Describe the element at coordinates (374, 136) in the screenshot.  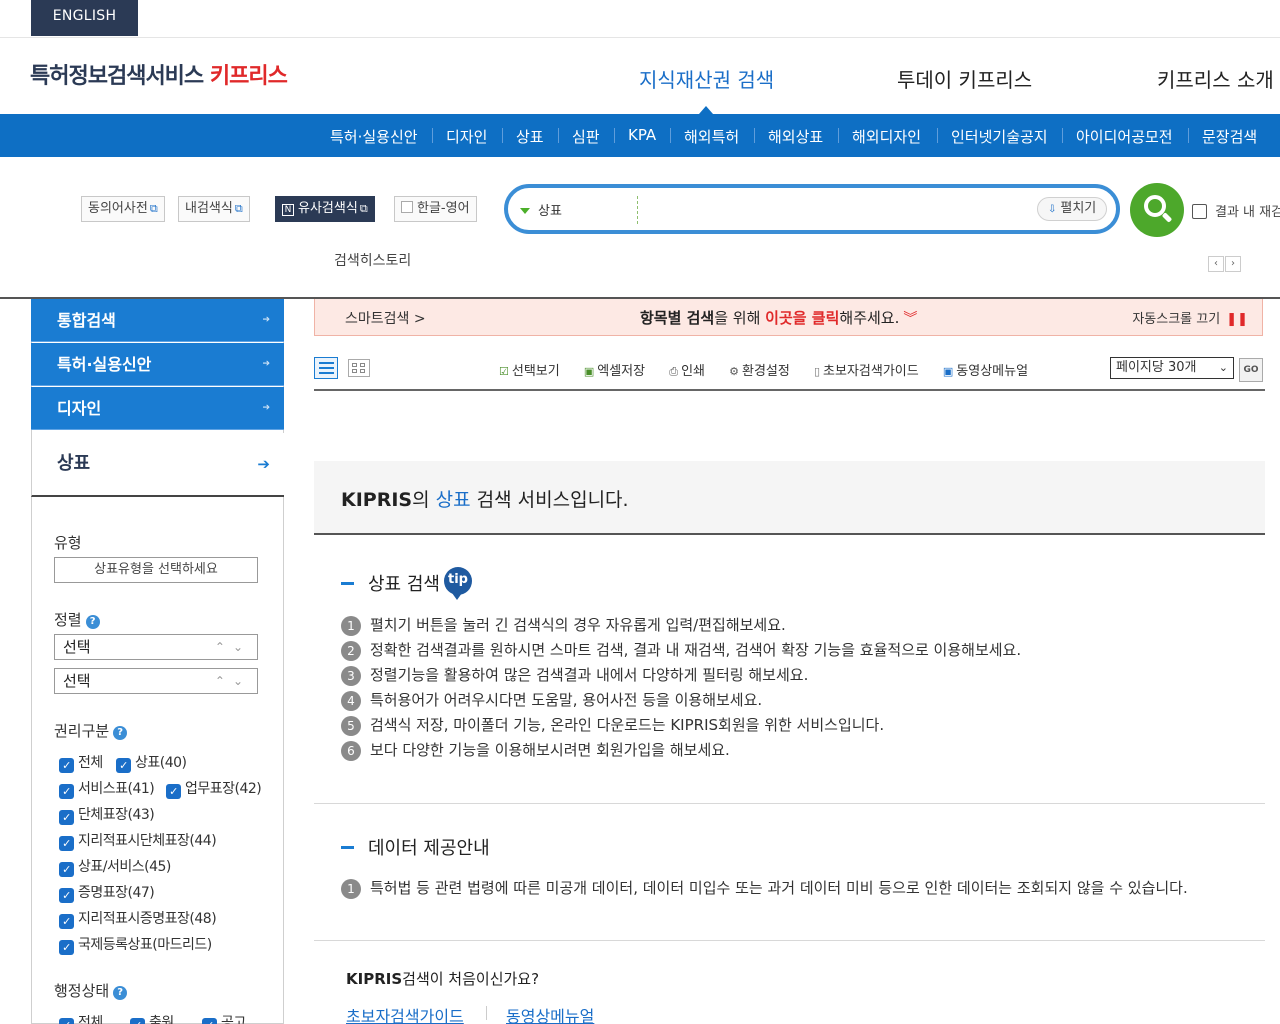
I see `subnav-patent: 특허·실용신안` at that location.